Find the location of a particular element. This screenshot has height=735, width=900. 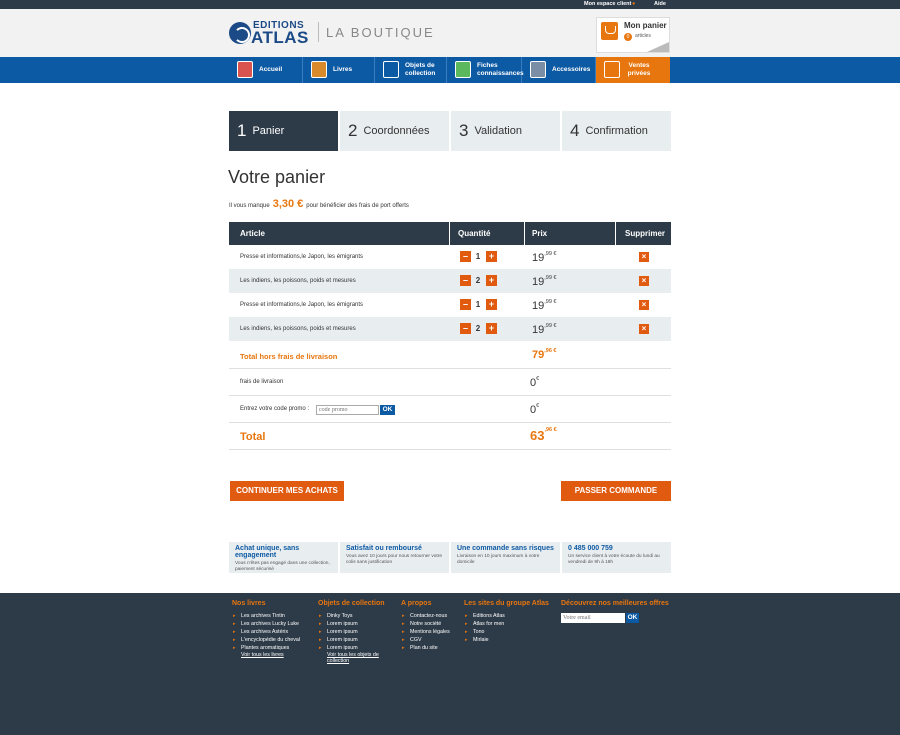

atlas-logo: EDITIONS ATLAS is located at coordinates (274, 33).